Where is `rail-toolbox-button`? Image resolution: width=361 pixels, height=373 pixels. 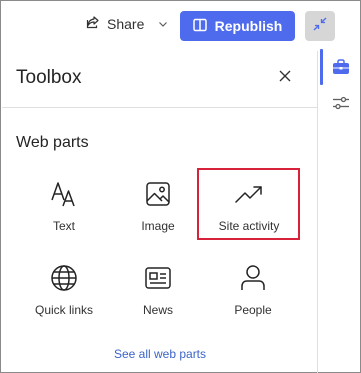
rail-toolbox-button is located at coordinates (341, 69).